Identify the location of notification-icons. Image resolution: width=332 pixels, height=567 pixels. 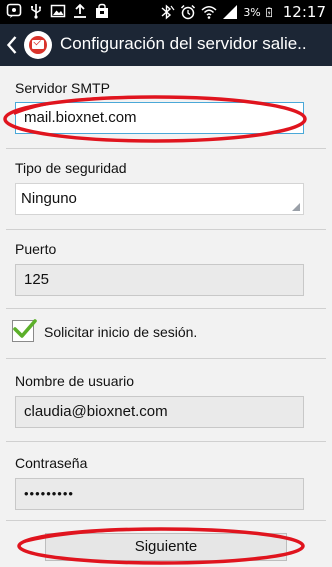
(58, 11).